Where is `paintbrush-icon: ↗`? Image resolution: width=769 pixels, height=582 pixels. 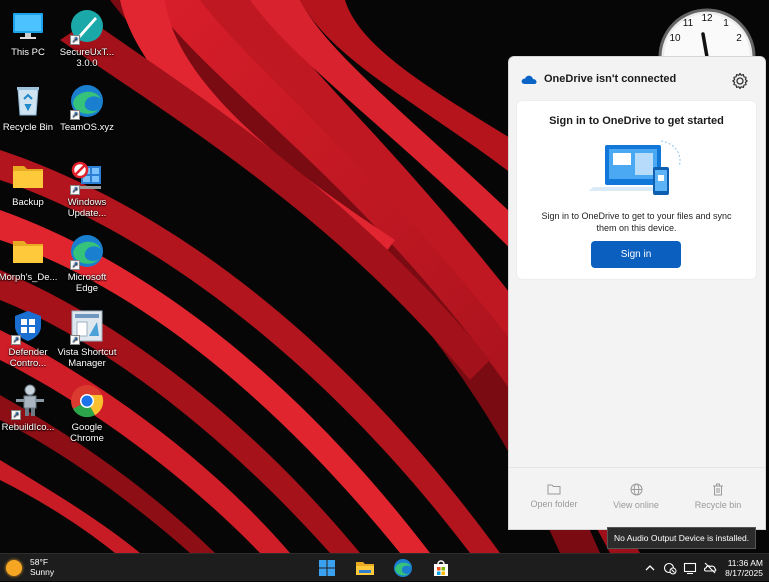
paintbrush-icon: ↗ is located at coordinates (87, 26).